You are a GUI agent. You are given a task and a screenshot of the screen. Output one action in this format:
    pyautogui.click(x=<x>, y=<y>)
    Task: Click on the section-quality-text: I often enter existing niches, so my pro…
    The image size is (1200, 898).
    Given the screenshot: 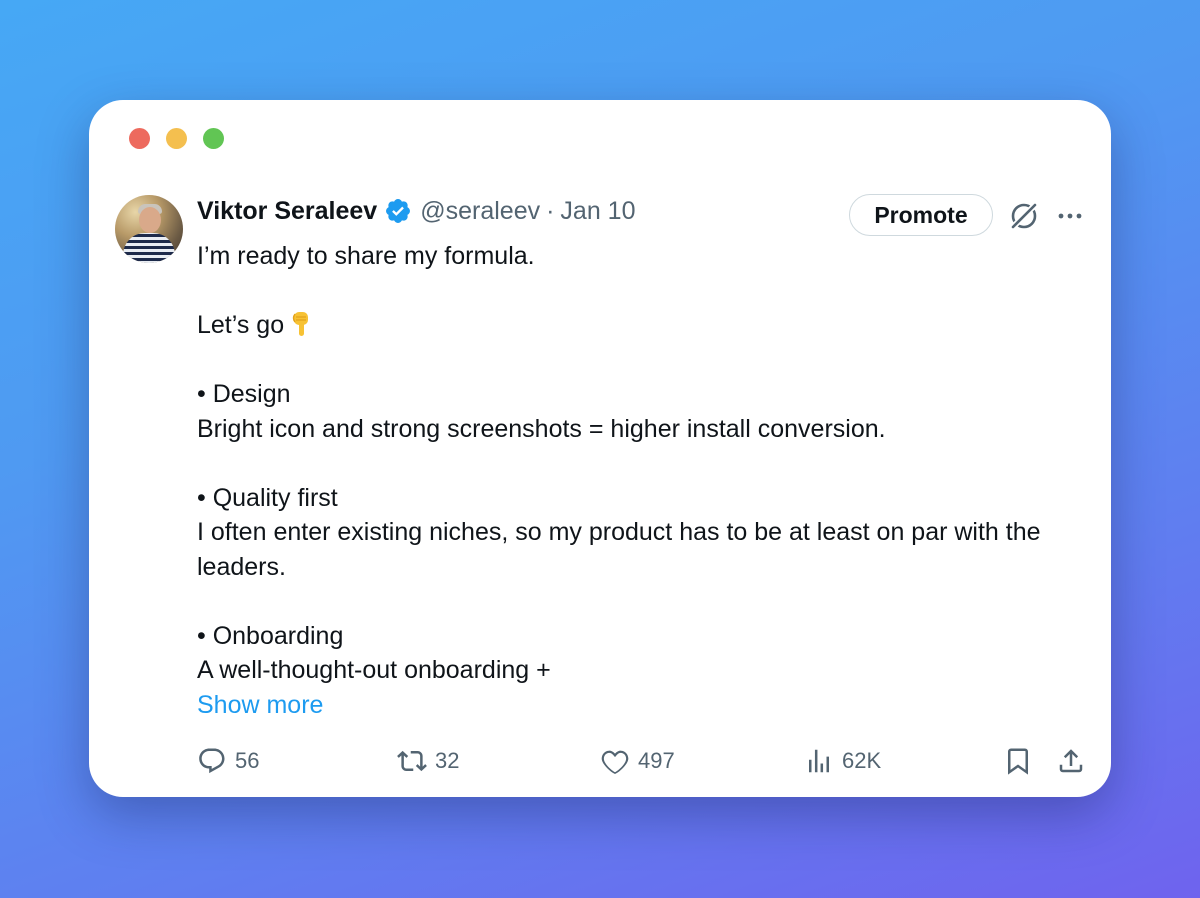 What is the action you would take?
    pyautogui.click(x=619, y=549)
    